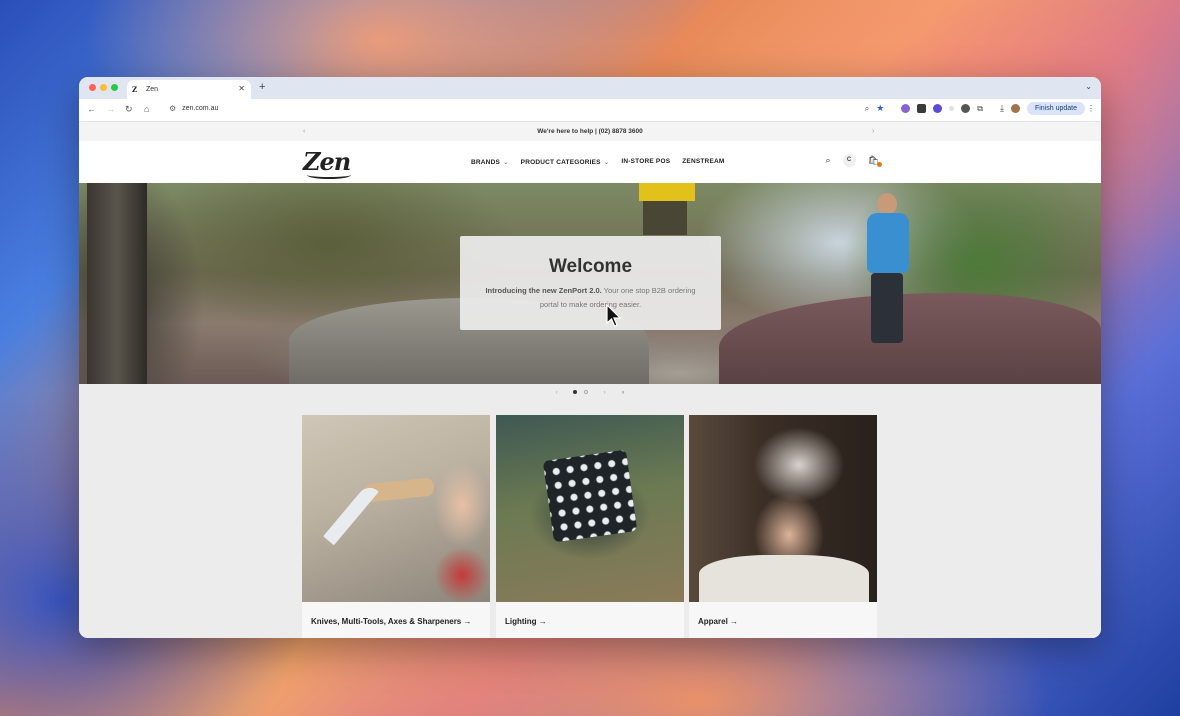 This screenshot has height=716, width=1180. Describe the element at coordinates (879, 164) in the screenshot. I see `cart-badge` at that location.